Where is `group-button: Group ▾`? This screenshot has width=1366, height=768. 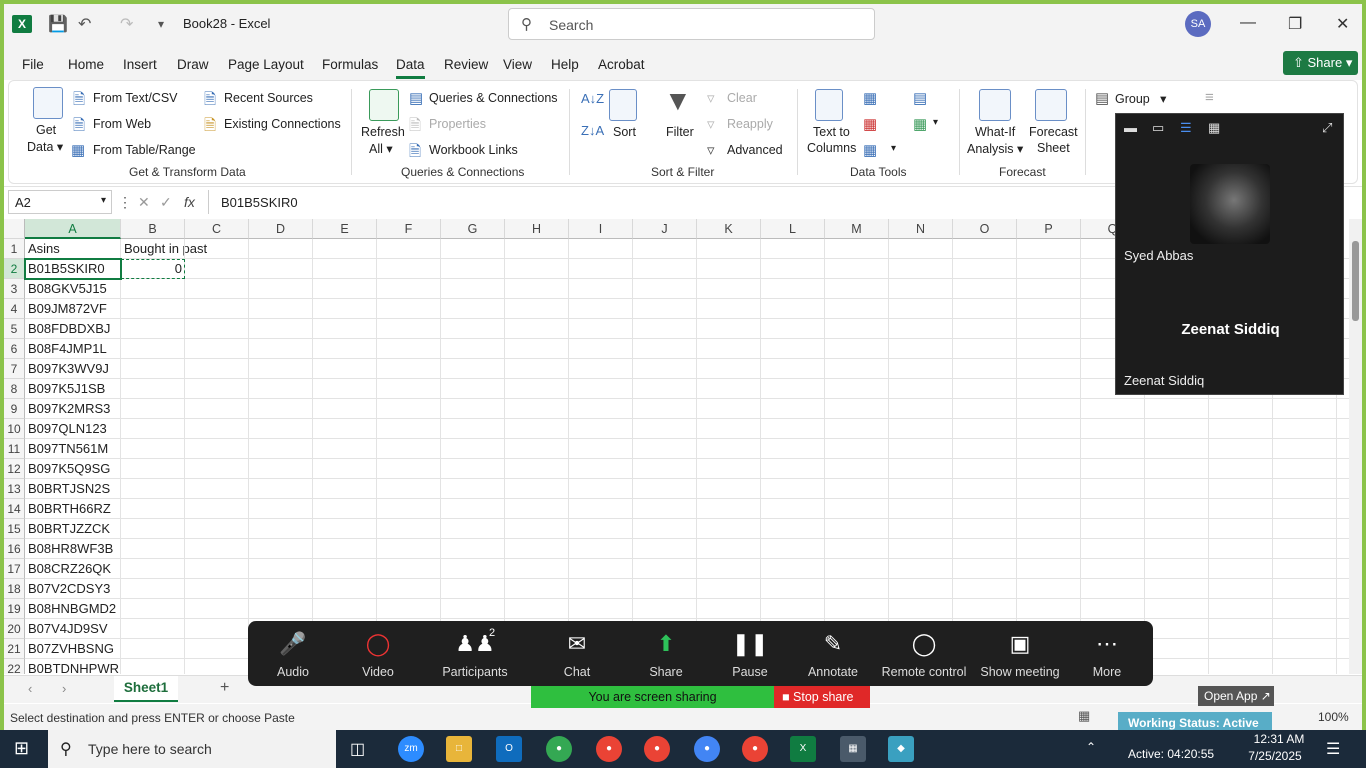 group-button: Group ▾ is located at coordinates (1140, 98).